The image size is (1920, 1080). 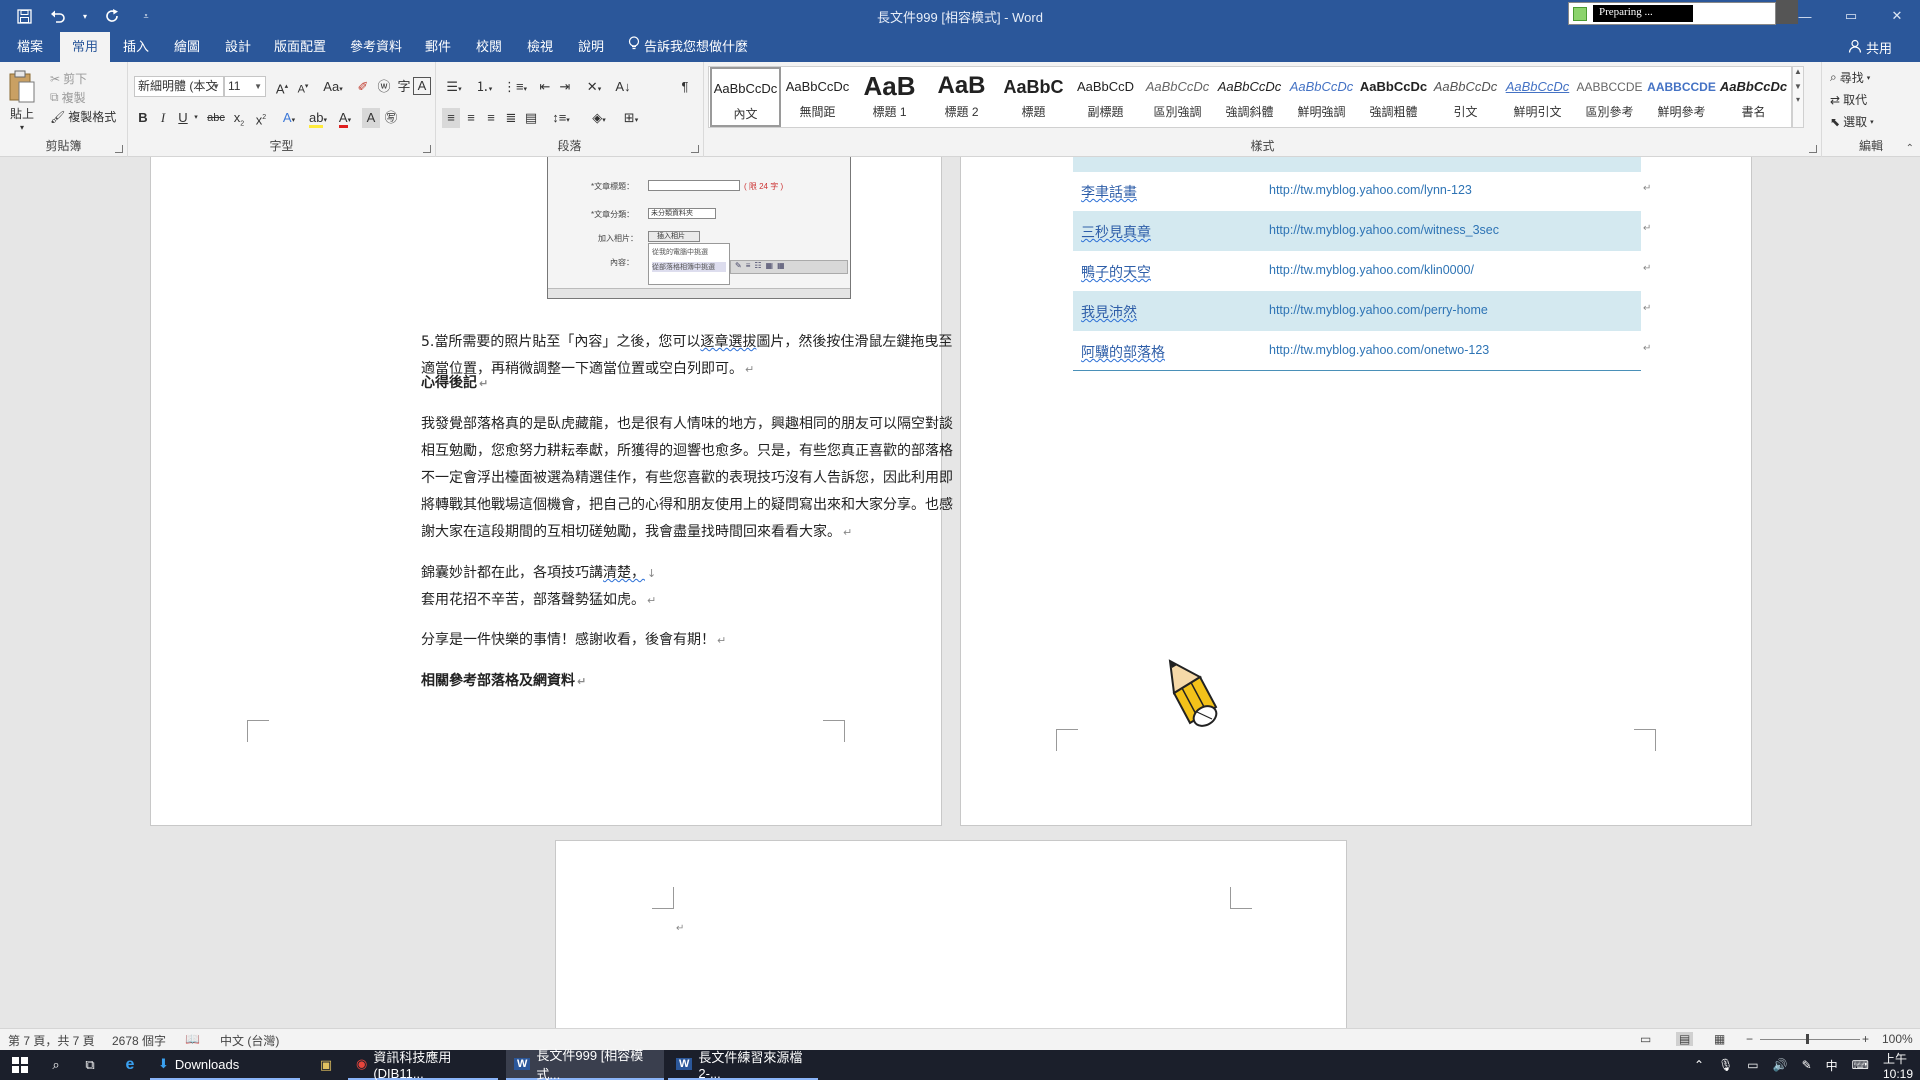 I want to click on more-styles-icon: ▾, so click(x=1798, y=99).